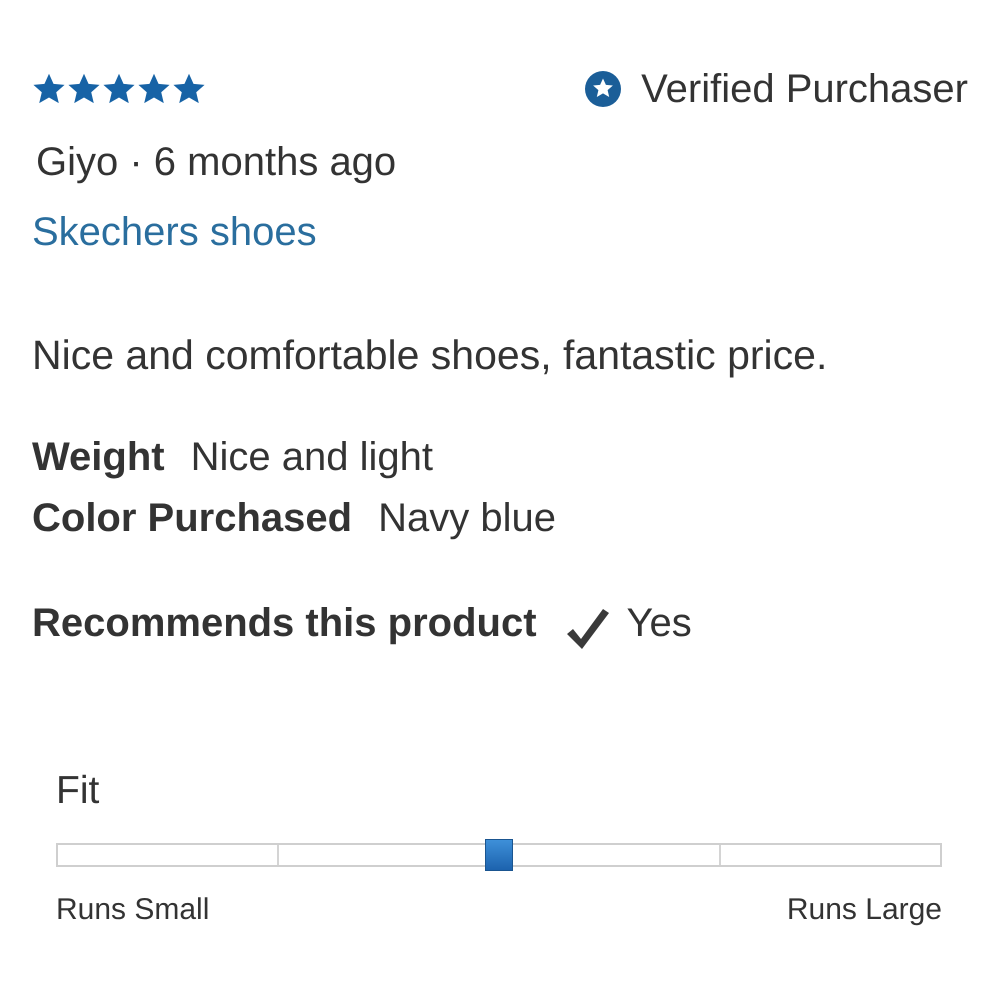  Describe the element at coordinates (603, 89) in the screenshot. I see `star-badge-icon` at that location.